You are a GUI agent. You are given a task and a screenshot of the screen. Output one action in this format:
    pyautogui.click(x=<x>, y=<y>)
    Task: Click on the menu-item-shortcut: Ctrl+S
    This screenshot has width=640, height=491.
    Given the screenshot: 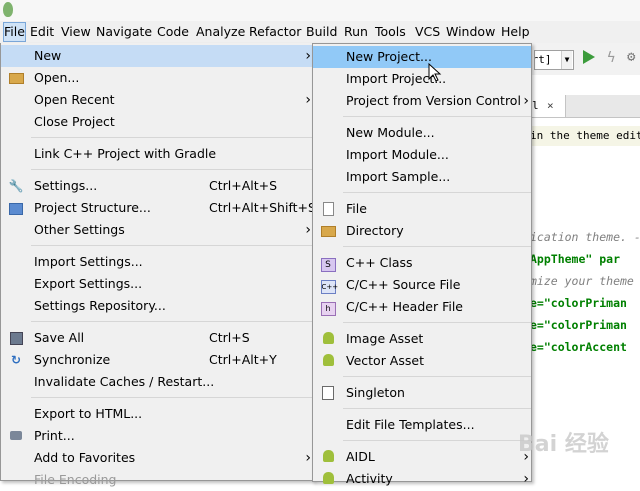 What is the action you would take?
    pyautogui.click(x=229, y=337)
    